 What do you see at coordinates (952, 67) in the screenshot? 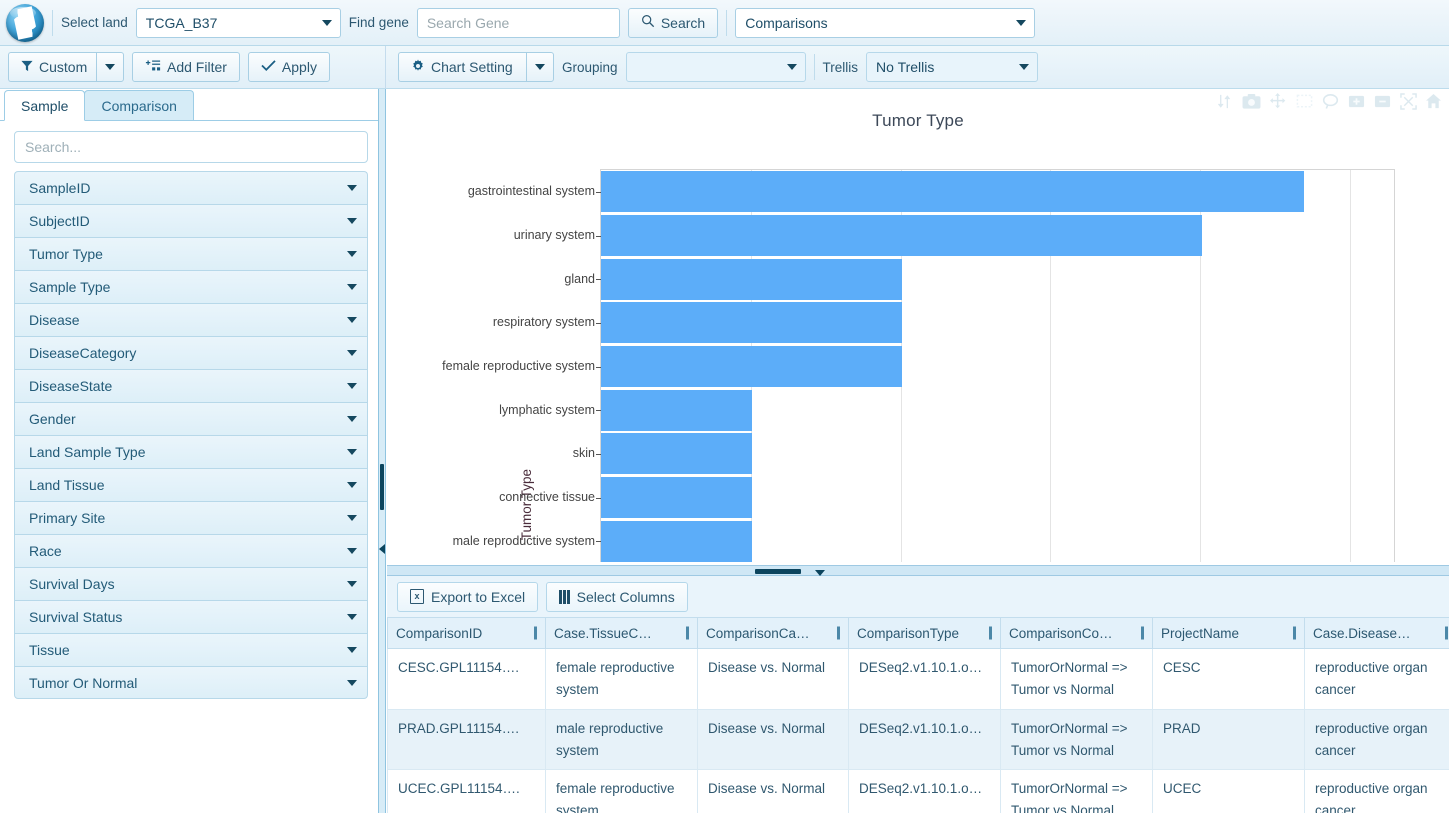
I see `trellis-select: No Trellis` at bounding box center [952, 67].